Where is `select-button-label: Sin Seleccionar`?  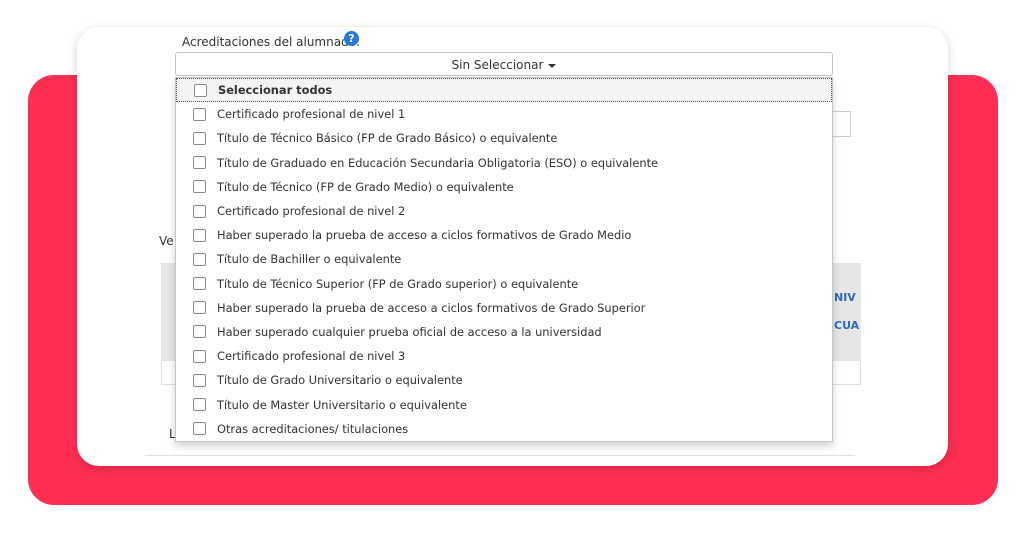 select-button-label: Sin Seleccionar is located at coordinates (497, 65).